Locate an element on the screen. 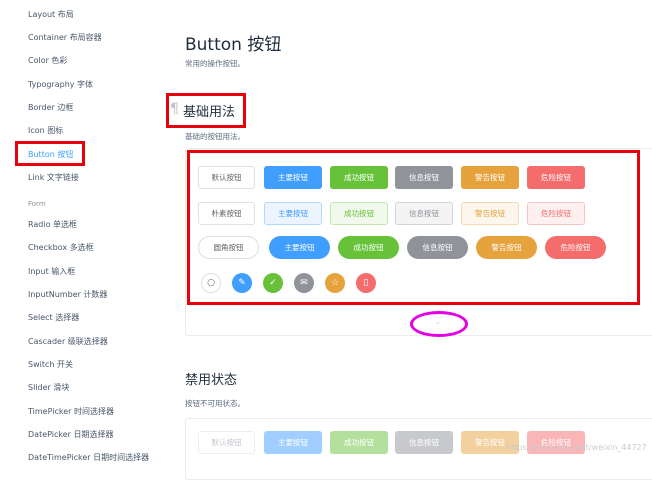  message-icon: ✉ is located at coordinates (304, 283).